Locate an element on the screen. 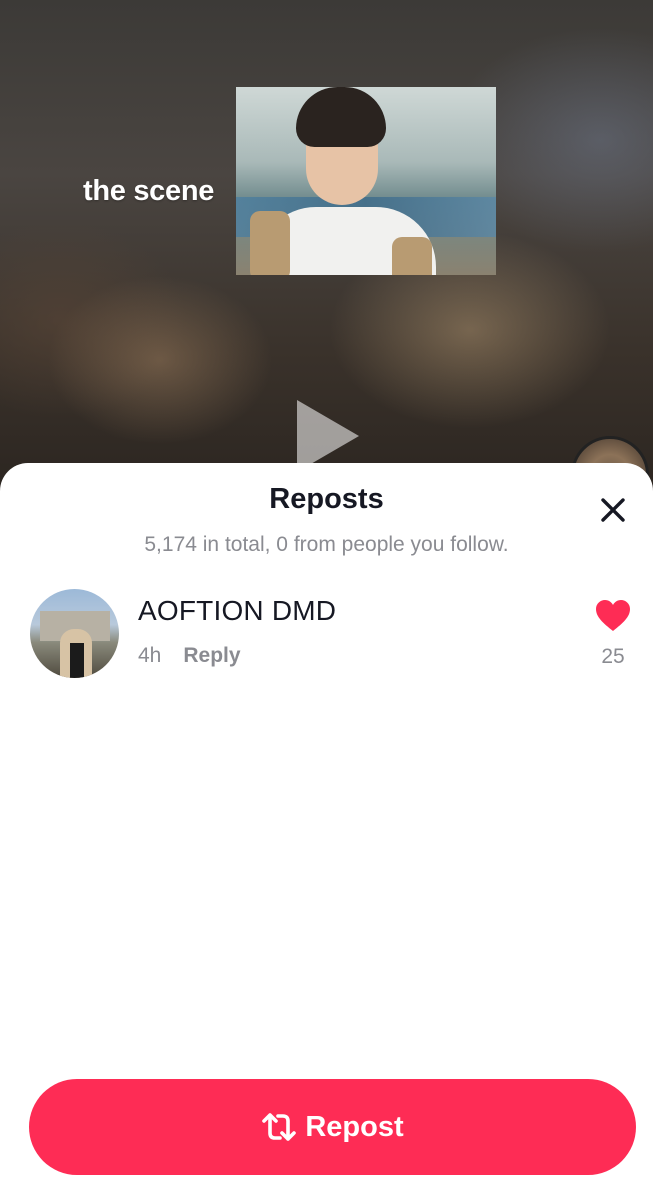 The width and height of the screenshot is (653, 1200). sheet-title: Reposts is located at coordinates (326, 499).